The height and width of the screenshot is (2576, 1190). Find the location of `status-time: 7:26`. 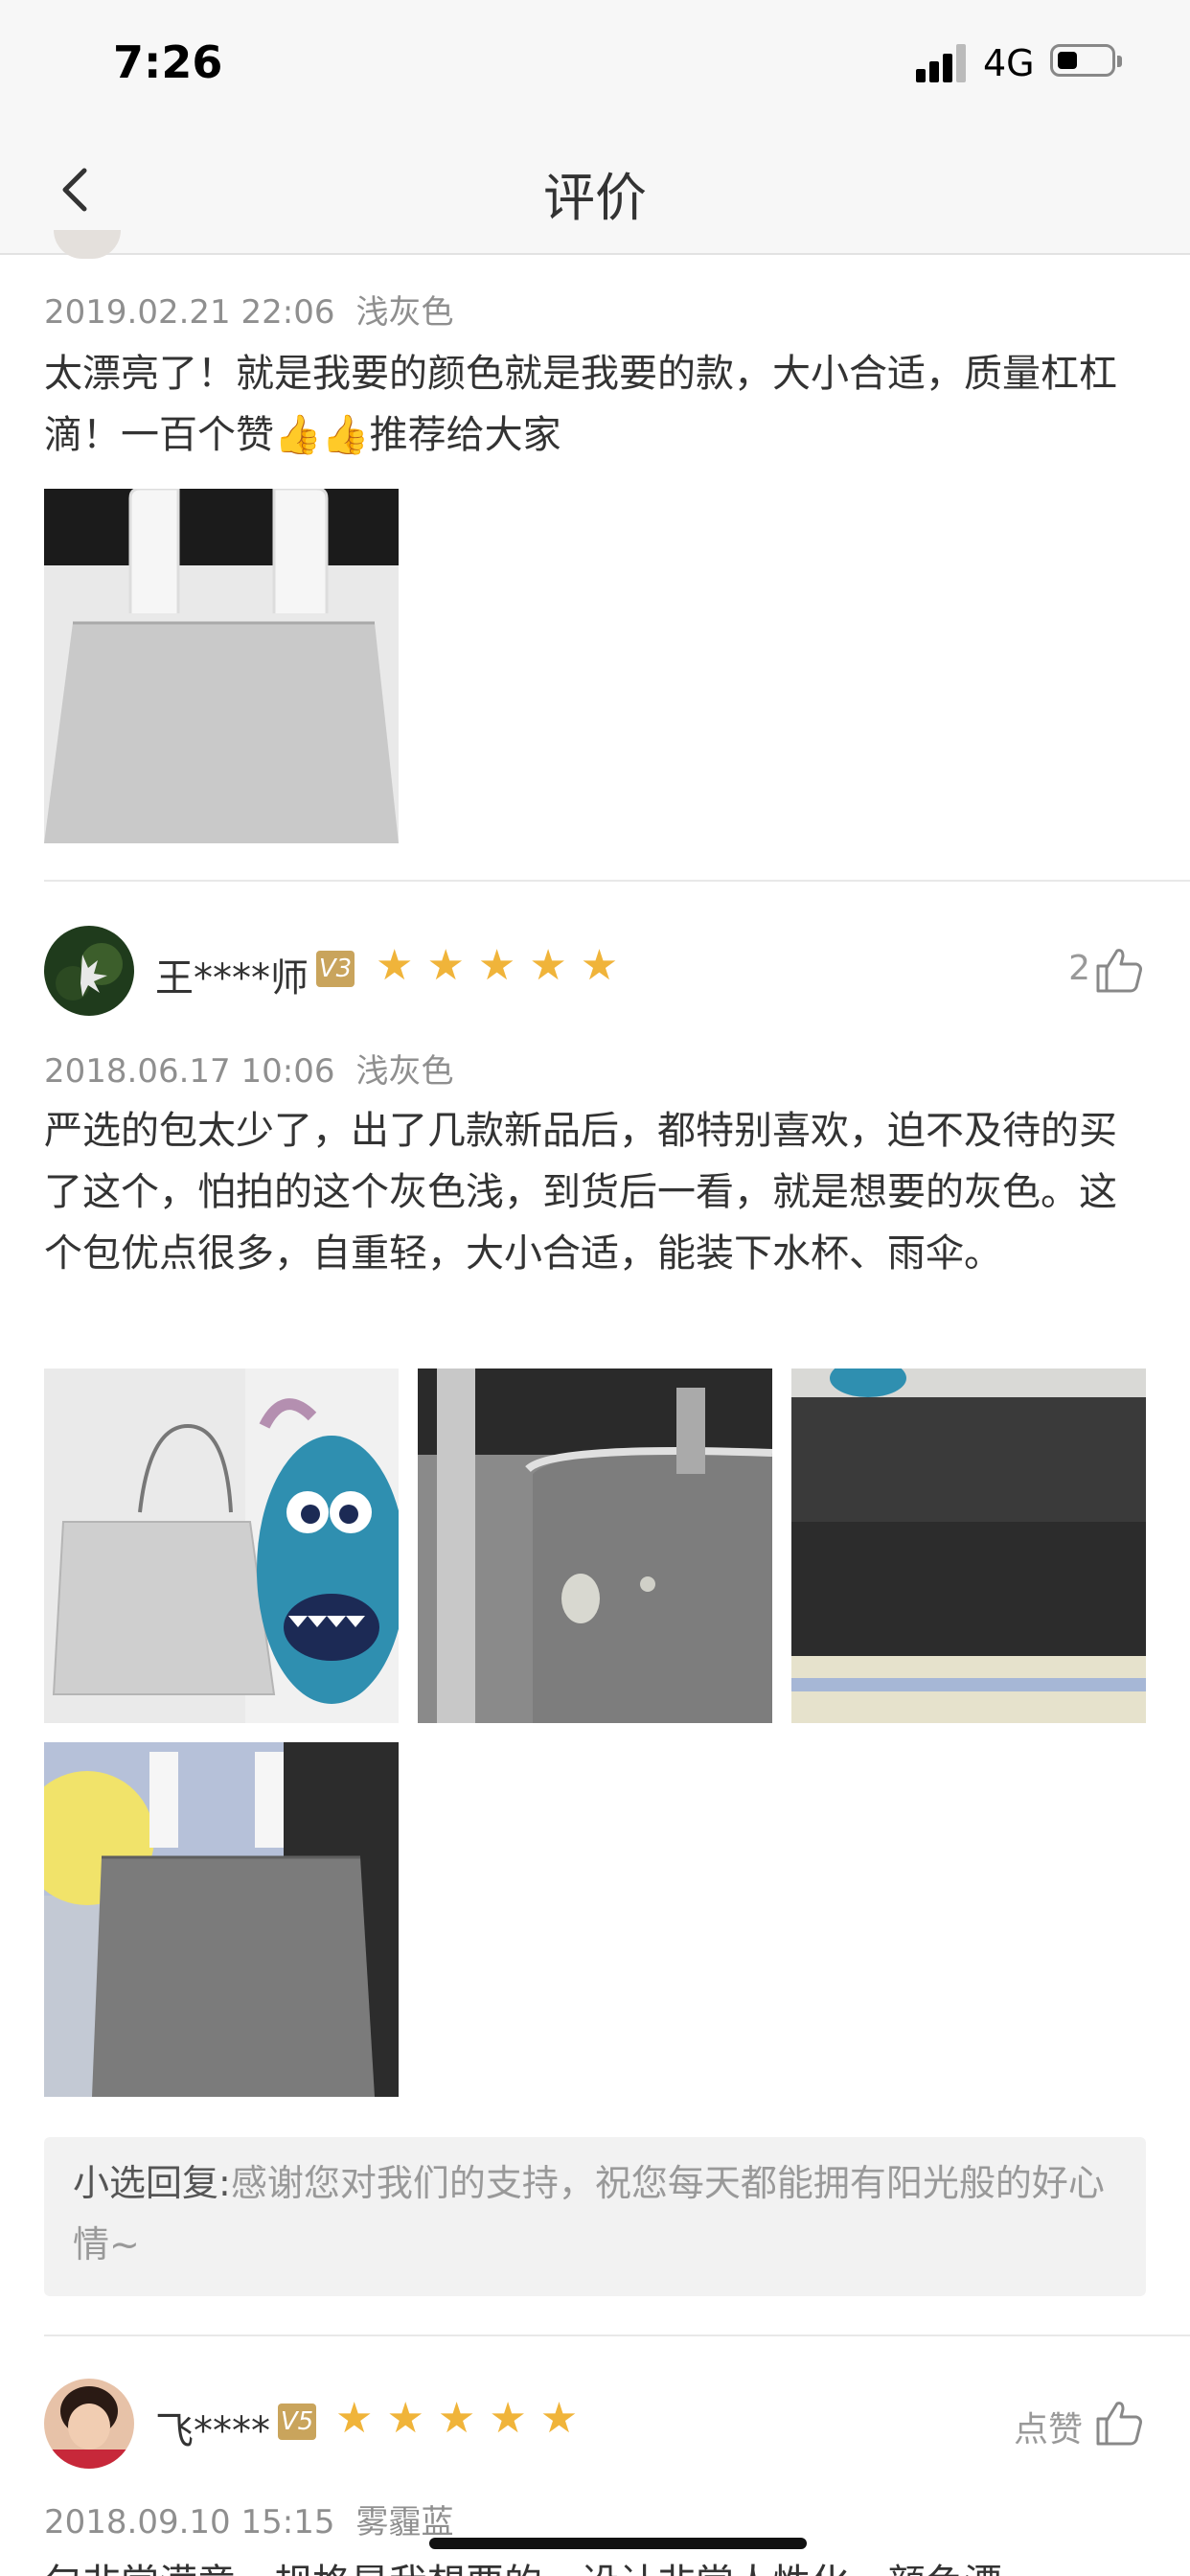

status-time: 7:26 is located at coordinates (168, 62).